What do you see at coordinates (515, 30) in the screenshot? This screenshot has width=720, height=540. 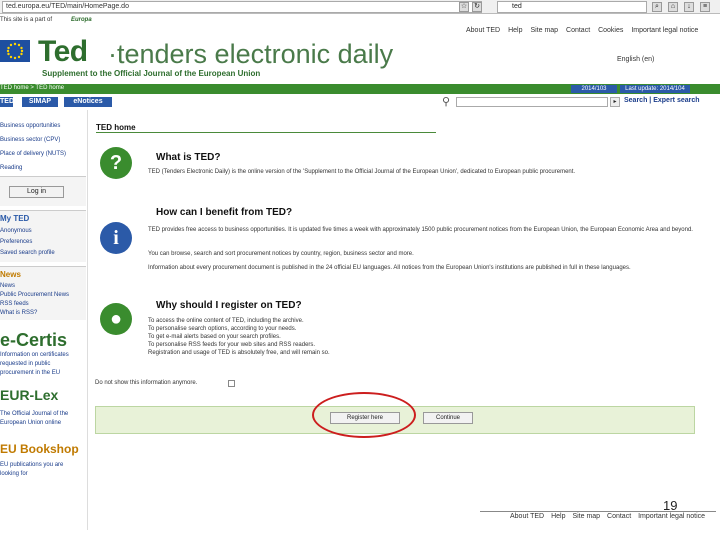 I see `link-help: Help` at bounding box center [515, 30].